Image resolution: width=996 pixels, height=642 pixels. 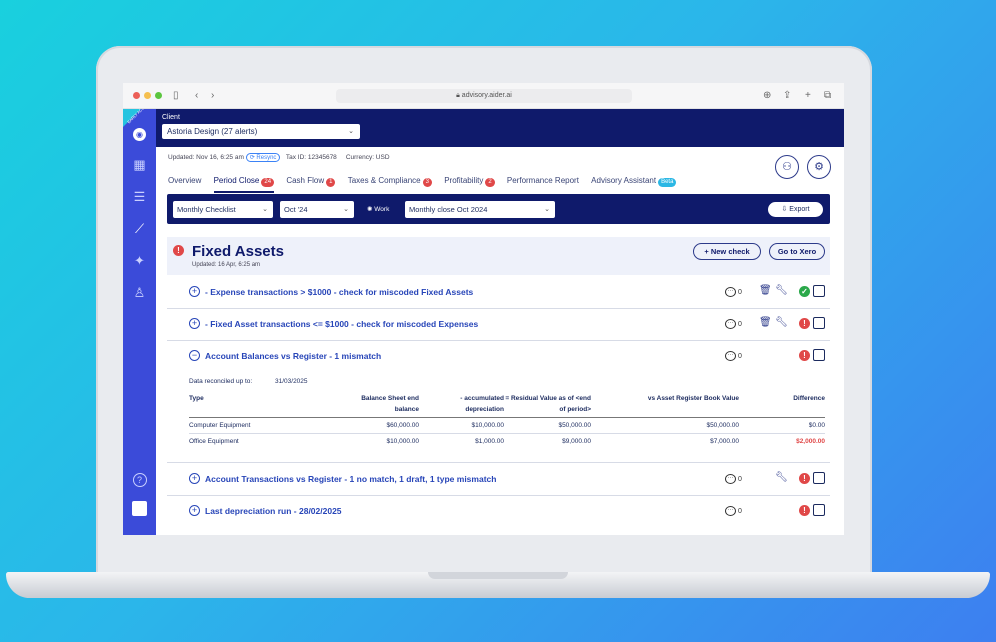 I want to click on laptop-notch, so click(x=498, y=575).